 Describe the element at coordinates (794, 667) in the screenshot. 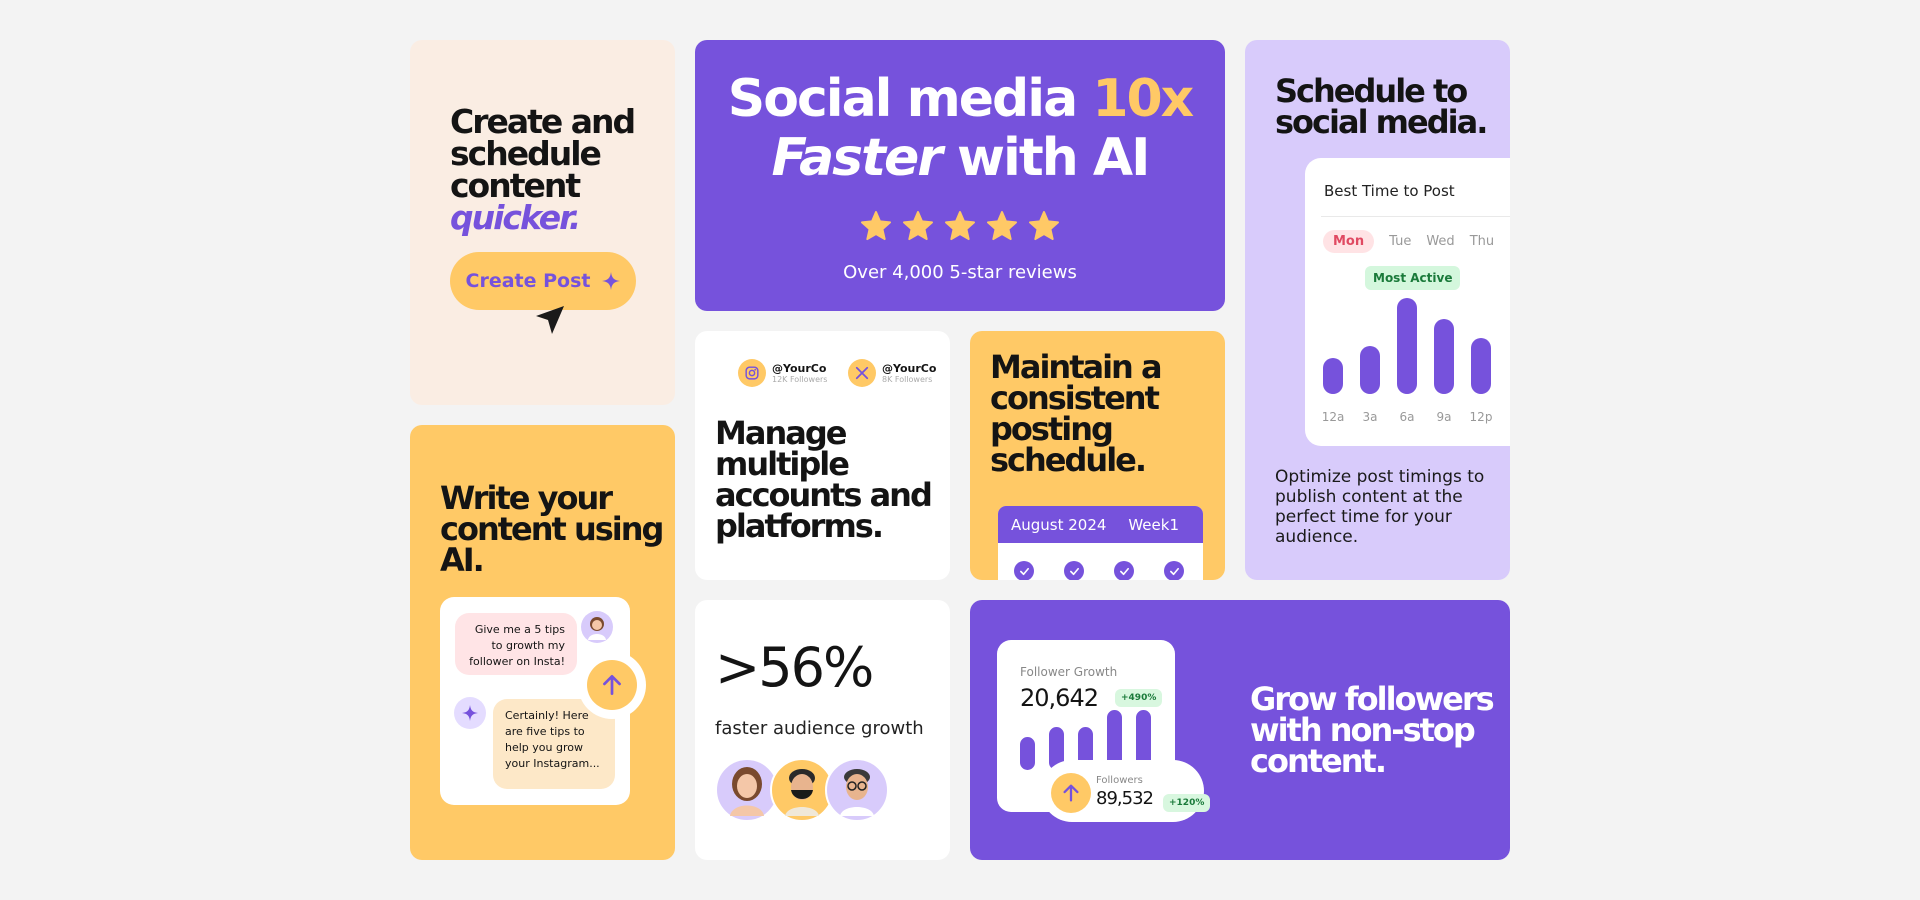

I see `growth-stat: >56%` at that location.